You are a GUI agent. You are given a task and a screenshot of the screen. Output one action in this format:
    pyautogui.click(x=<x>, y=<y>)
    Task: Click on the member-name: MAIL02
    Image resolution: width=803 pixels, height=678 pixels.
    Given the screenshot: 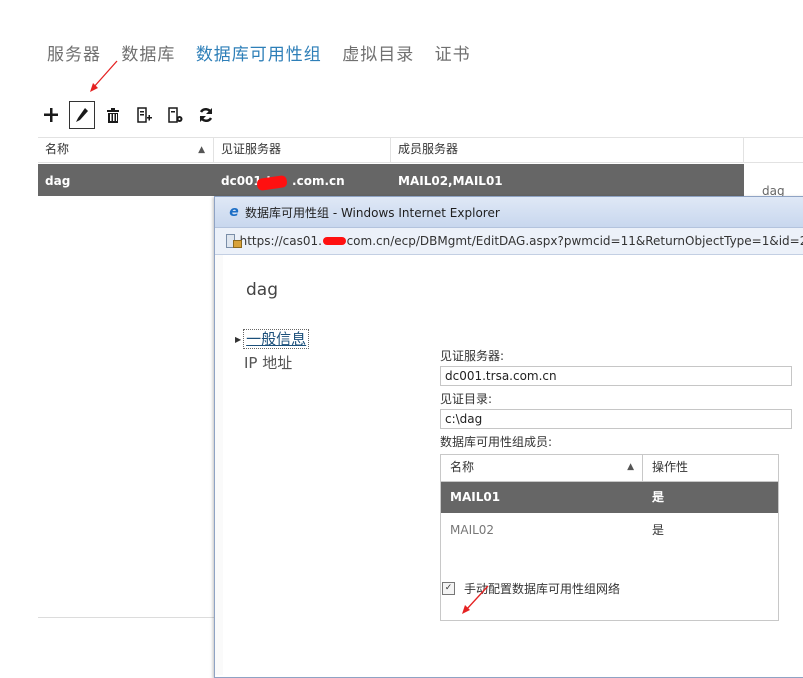 What is the action you would take?
    pyautogui.click(x=472, y=530)
    